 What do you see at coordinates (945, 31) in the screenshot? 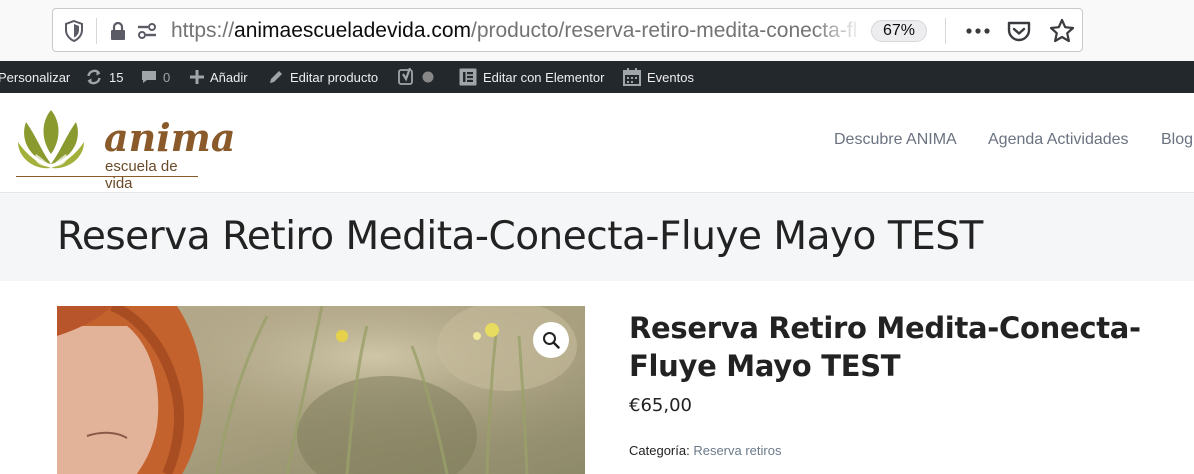
I see `toolbar-separator` at bounding box center [945, 31].